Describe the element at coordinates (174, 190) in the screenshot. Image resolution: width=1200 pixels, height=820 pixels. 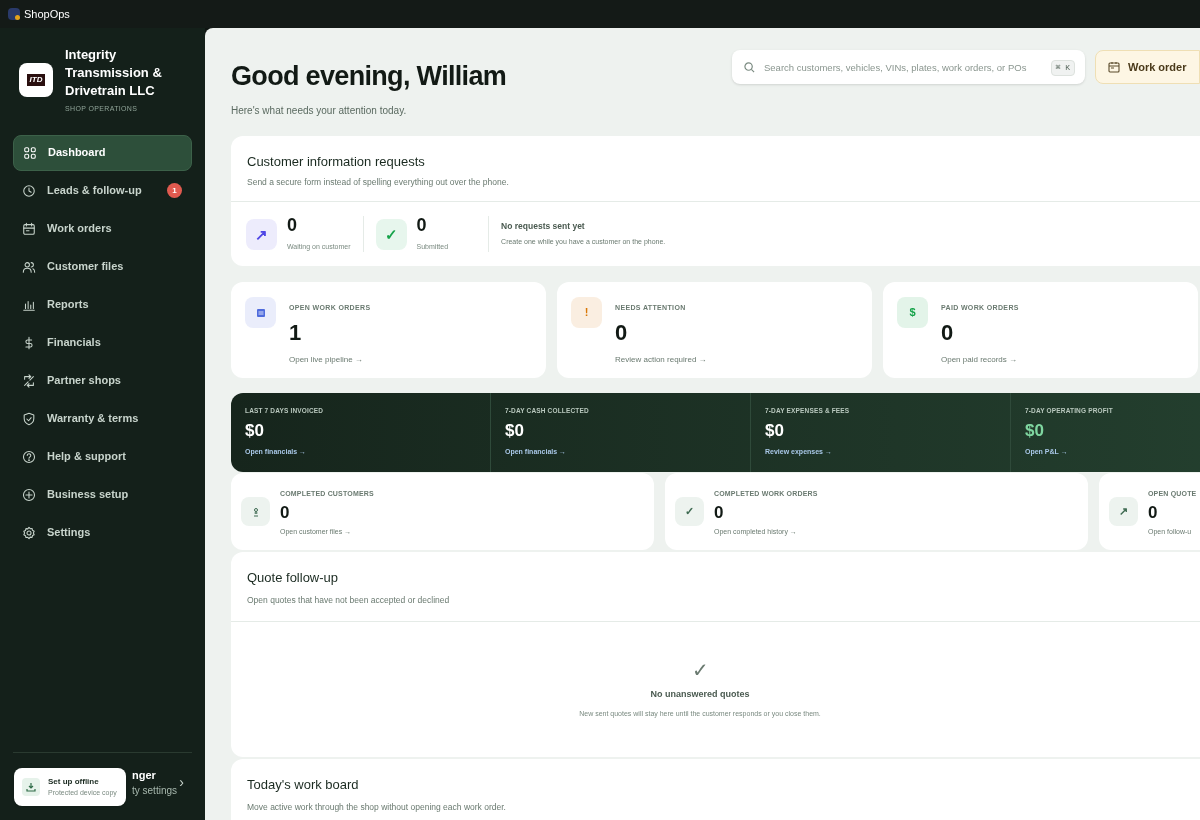
I see `count-badge: 1` at that location.